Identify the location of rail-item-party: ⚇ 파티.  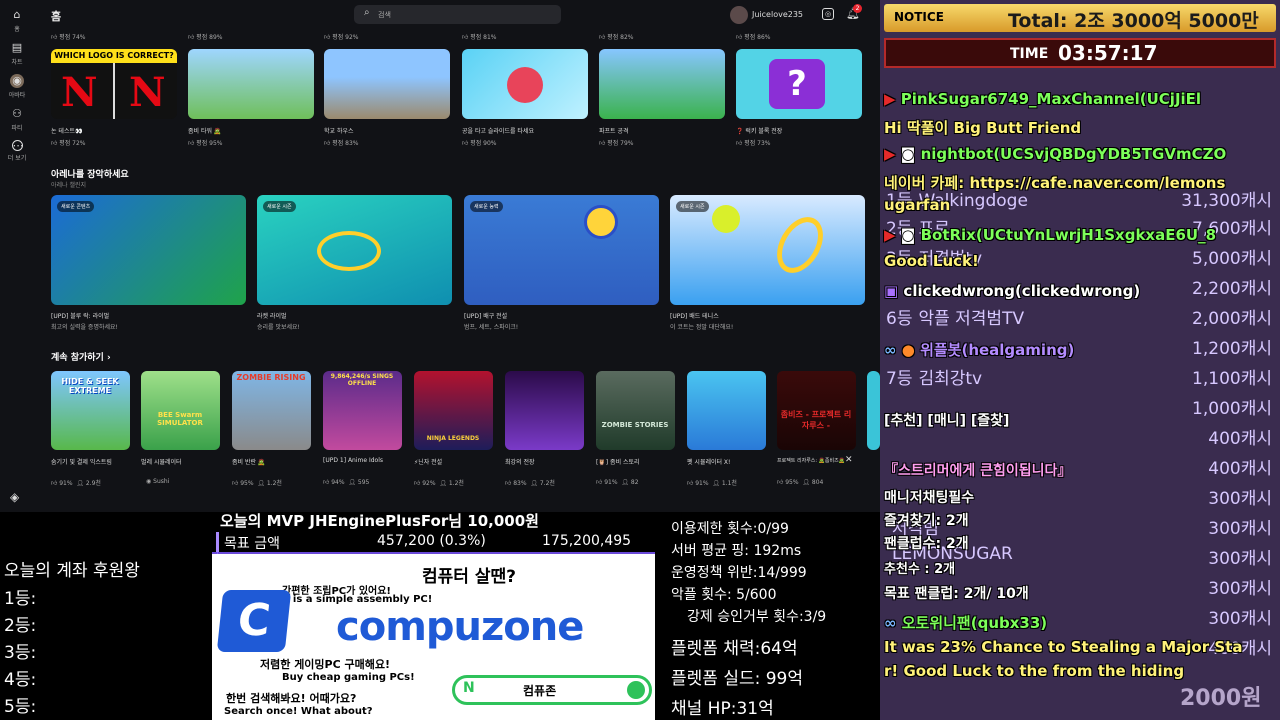
(17, 119).